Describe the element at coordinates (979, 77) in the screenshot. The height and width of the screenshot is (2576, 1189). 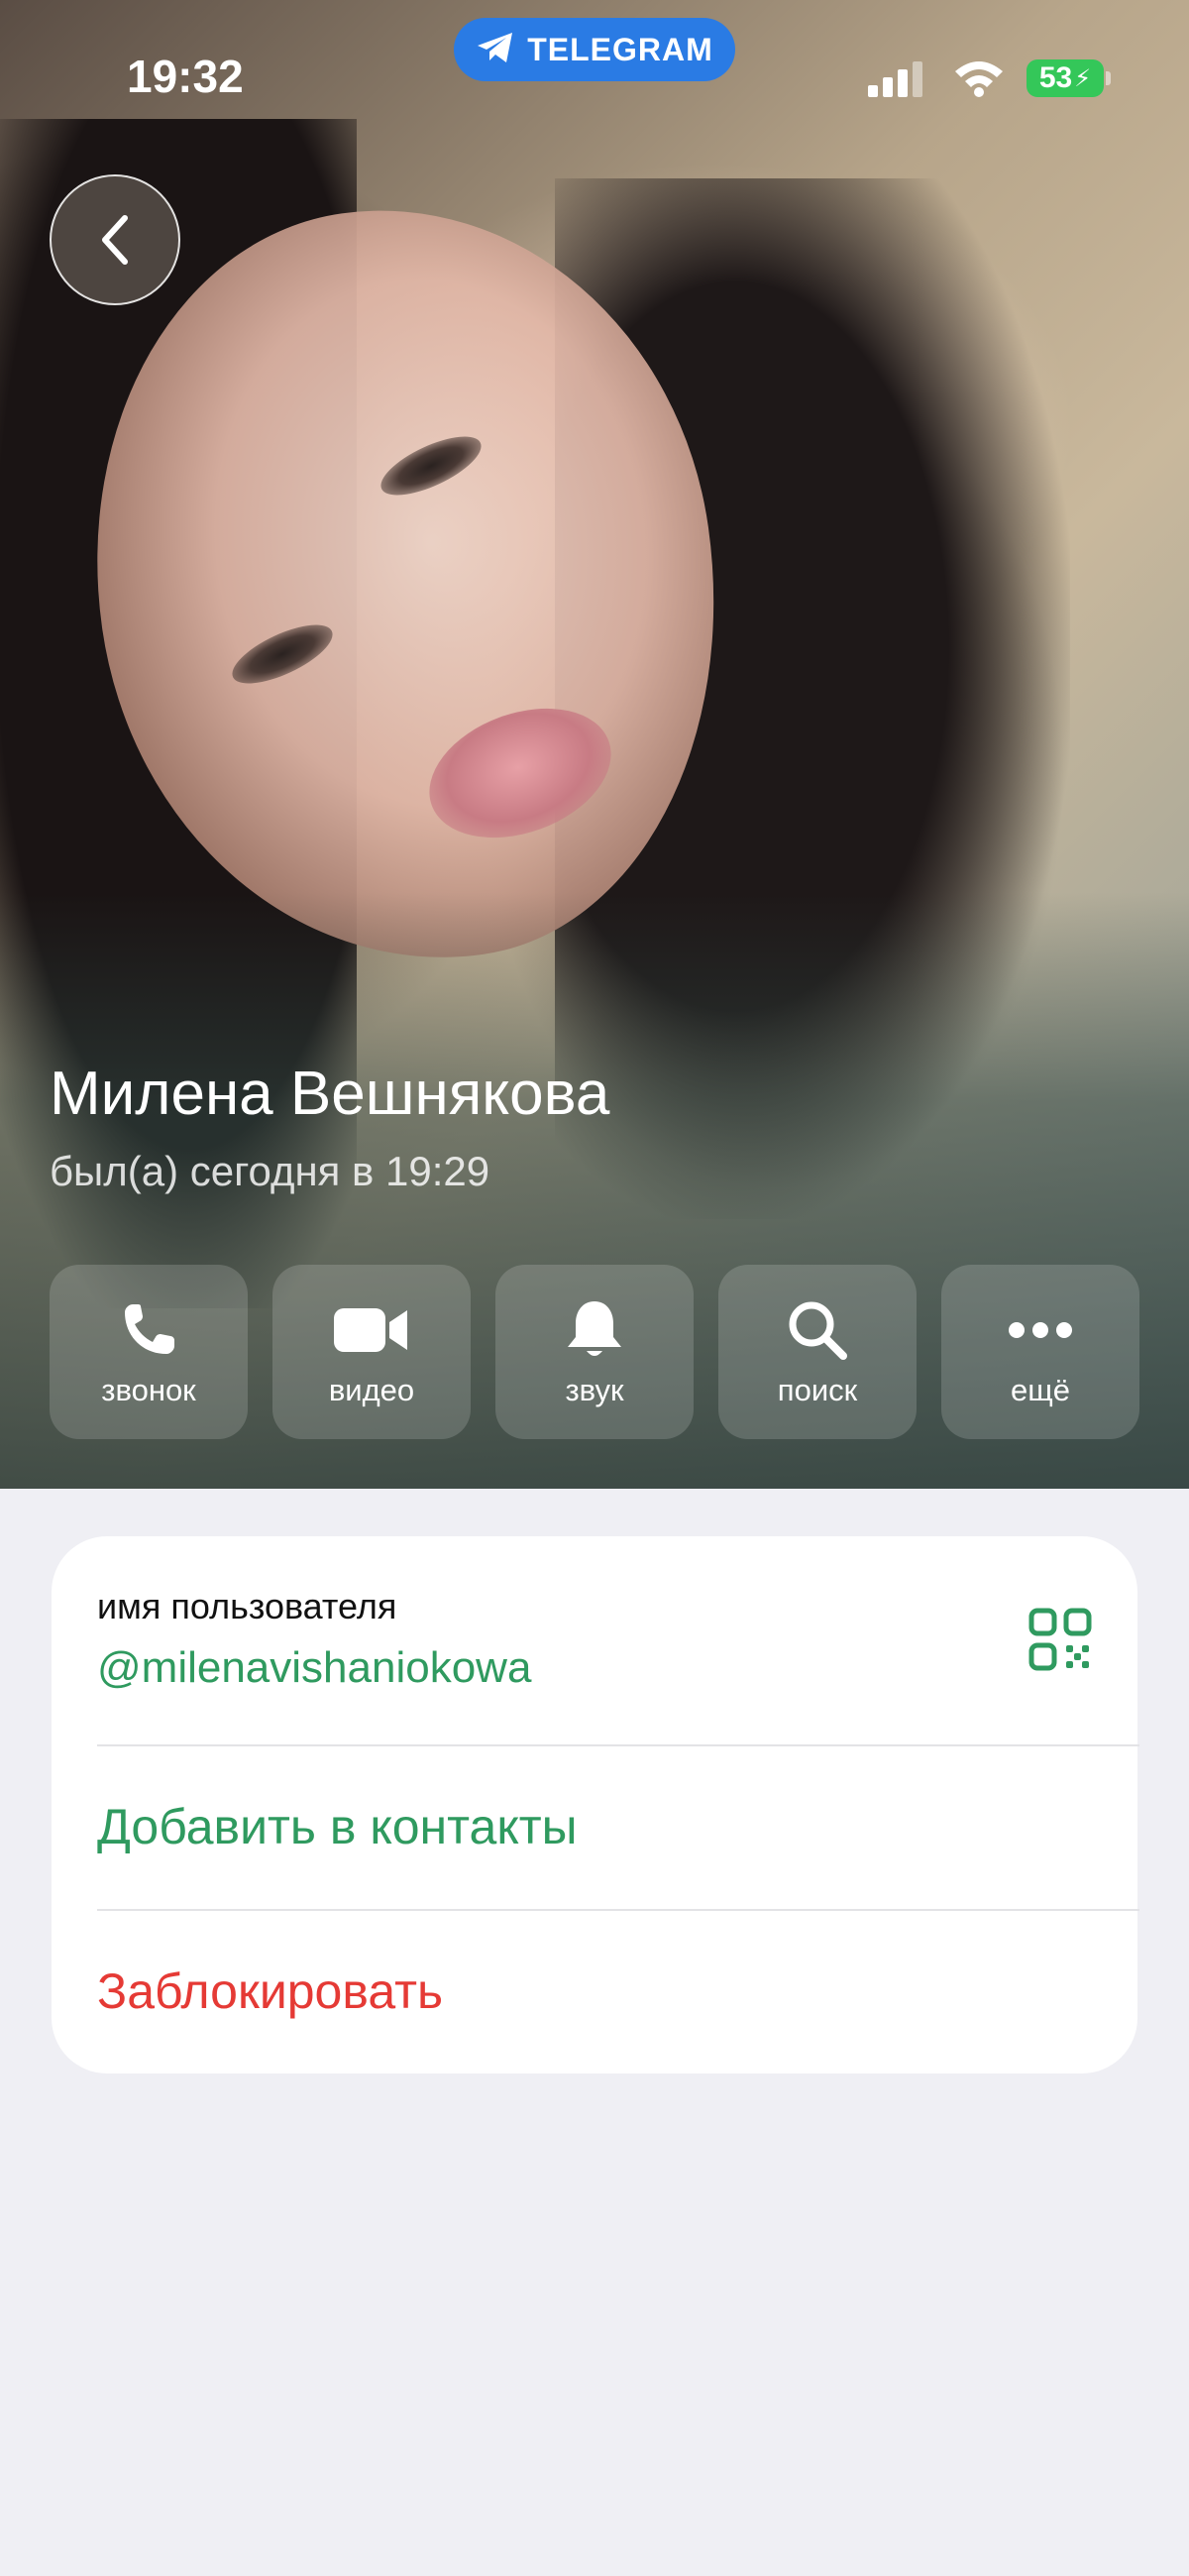
I see `wifi-icon` at that location.